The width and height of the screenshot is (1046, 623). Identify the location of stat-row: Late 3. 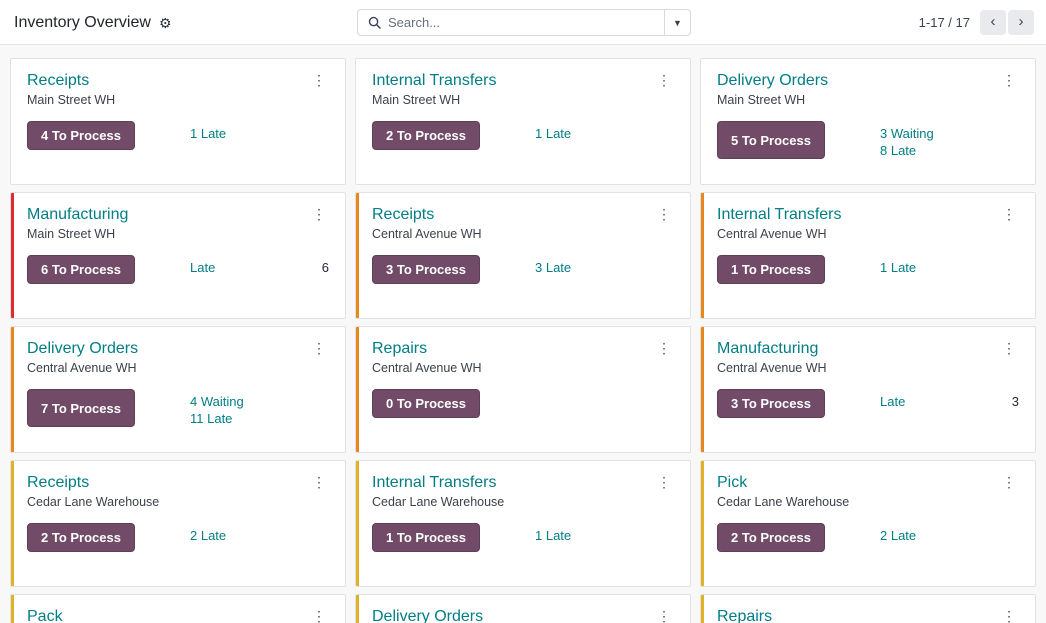
(949, 401).